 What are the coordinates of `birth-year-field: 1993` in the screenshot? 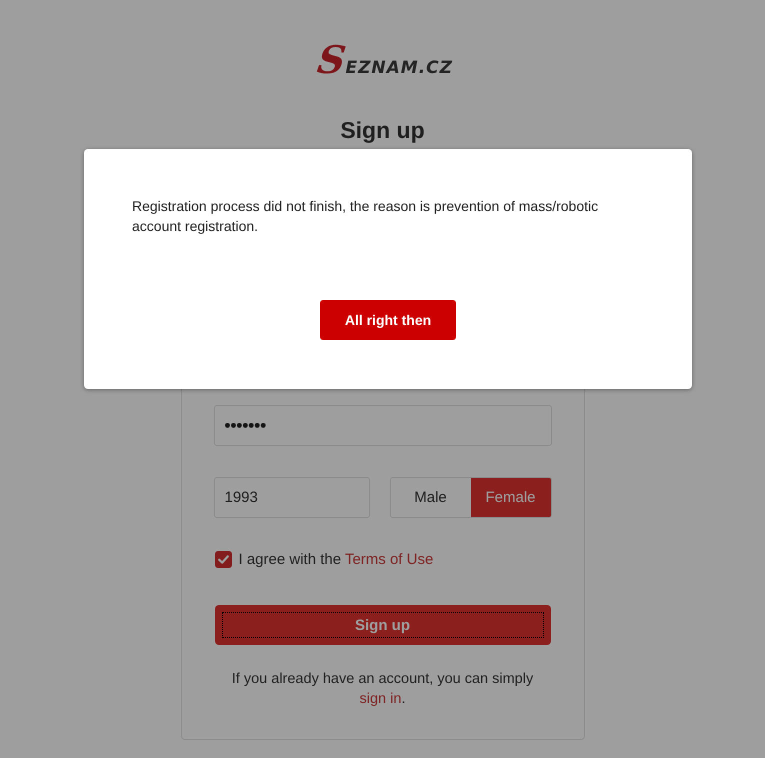 It's located at (292, 497).